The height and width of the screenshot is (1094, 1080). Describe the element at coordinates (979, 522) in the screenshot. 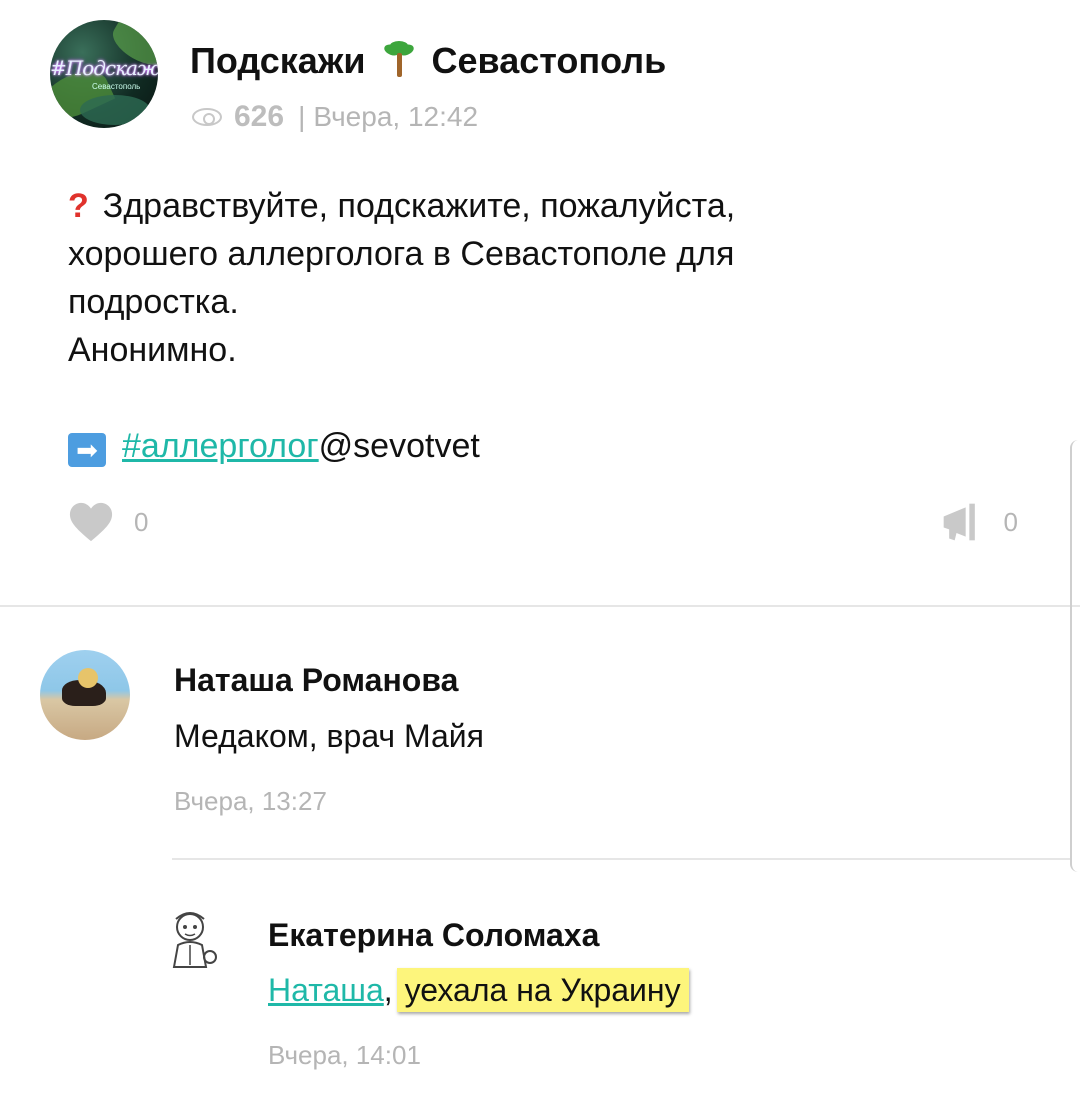

I see `share-button: 0` at that location.